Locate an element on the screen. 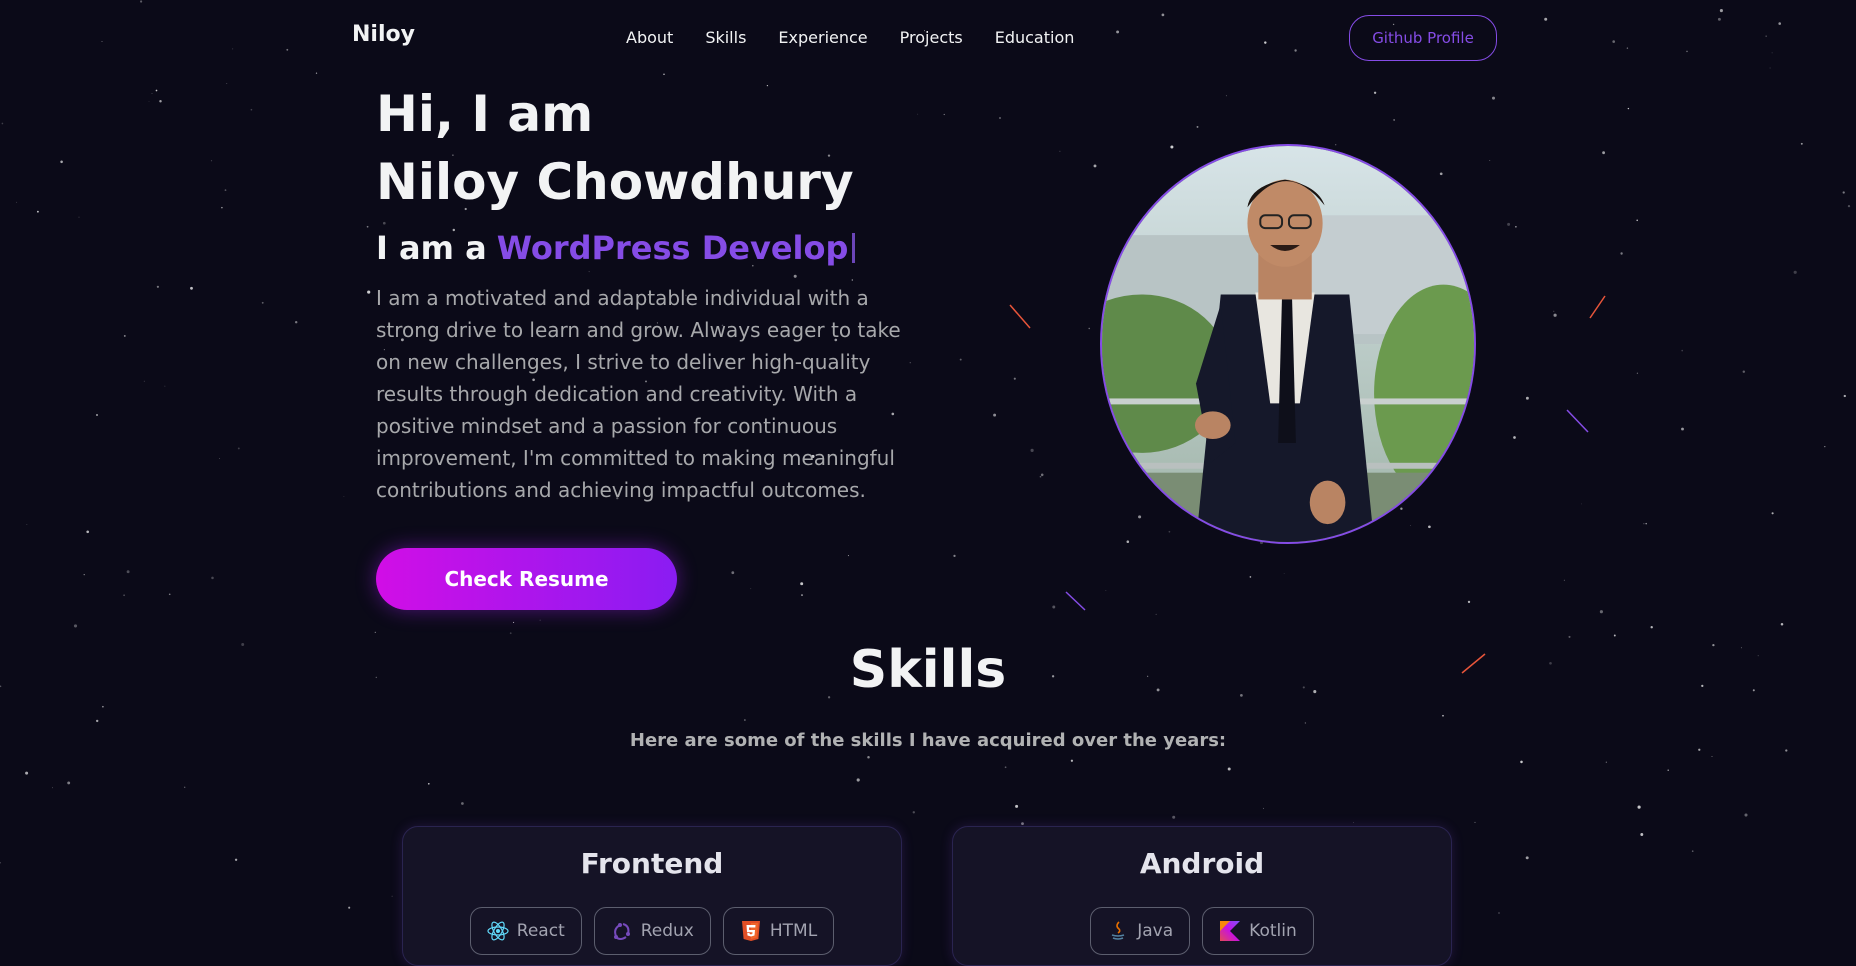  skill-chip-kotlin: Kotlin is located at coordinates (1258, 931).